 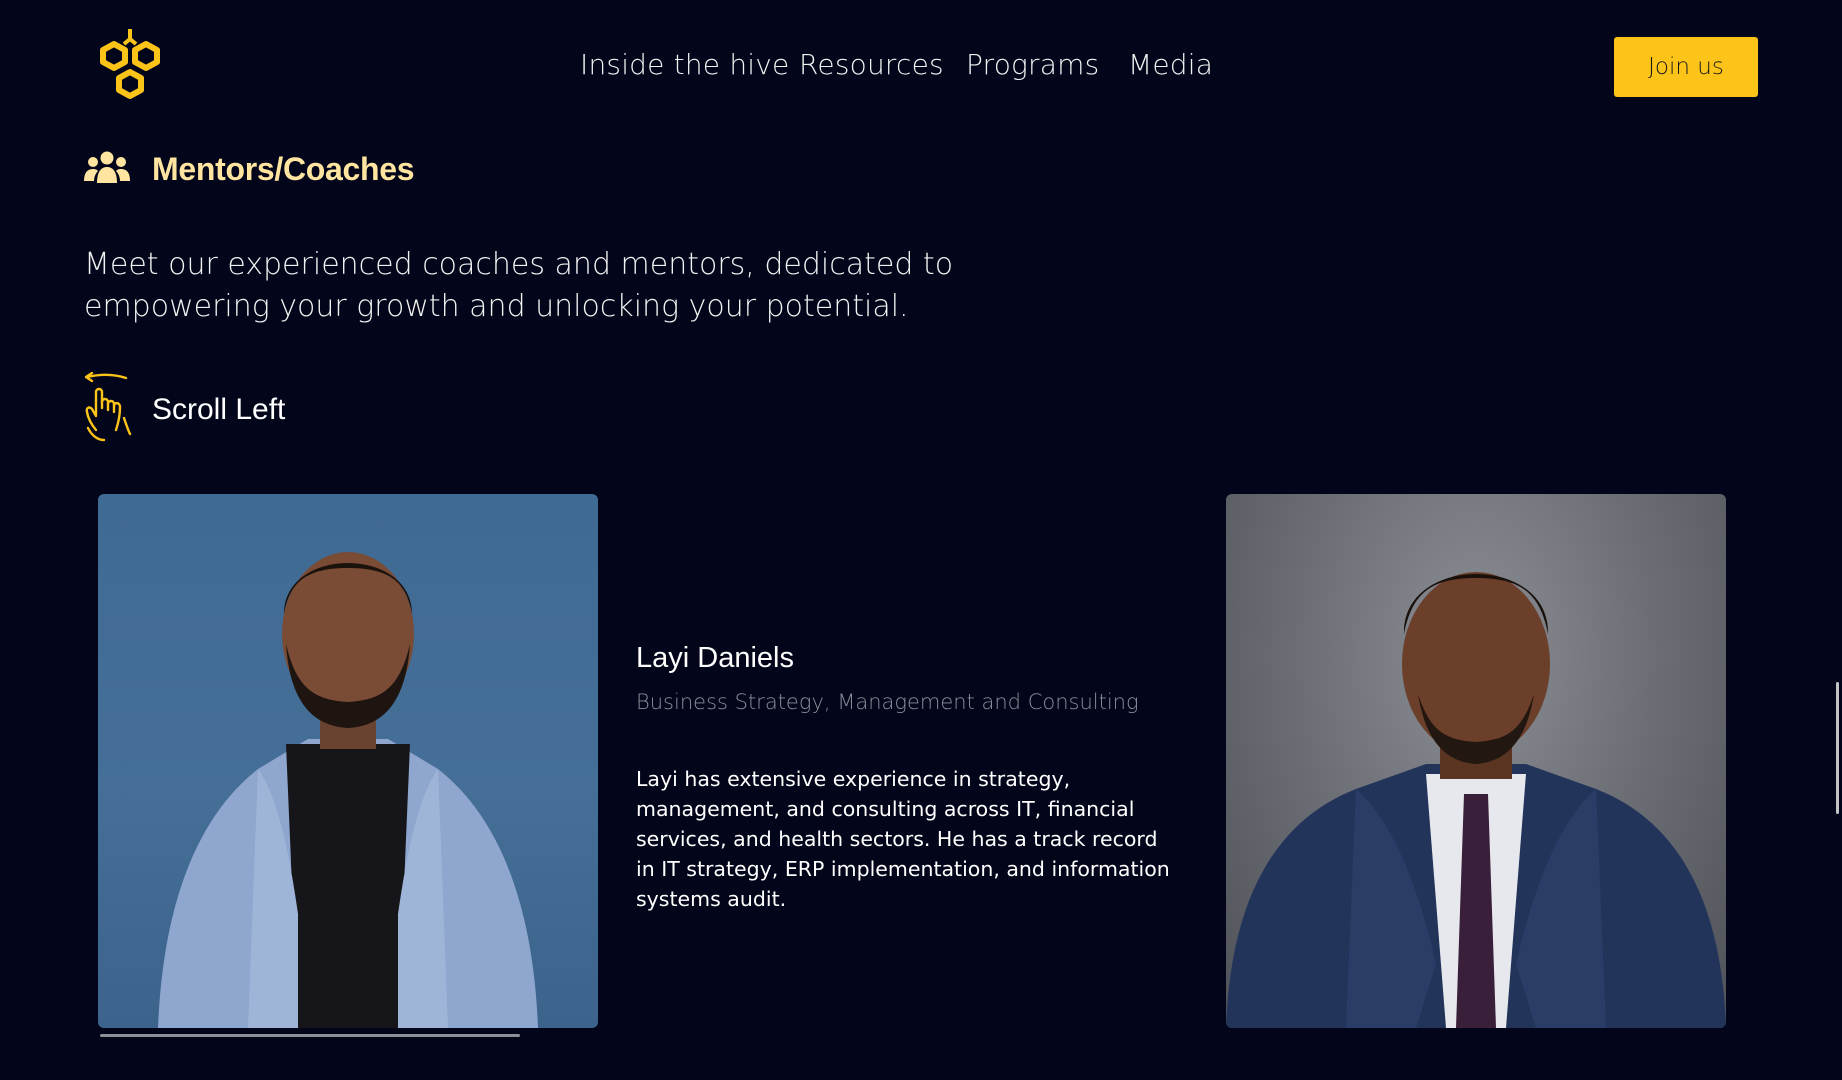 What do you see at coordinates (684, 64) in the screenshot?
I see `nav-inside-the-hive: Inside the hive` at bounding box center [684, 64].